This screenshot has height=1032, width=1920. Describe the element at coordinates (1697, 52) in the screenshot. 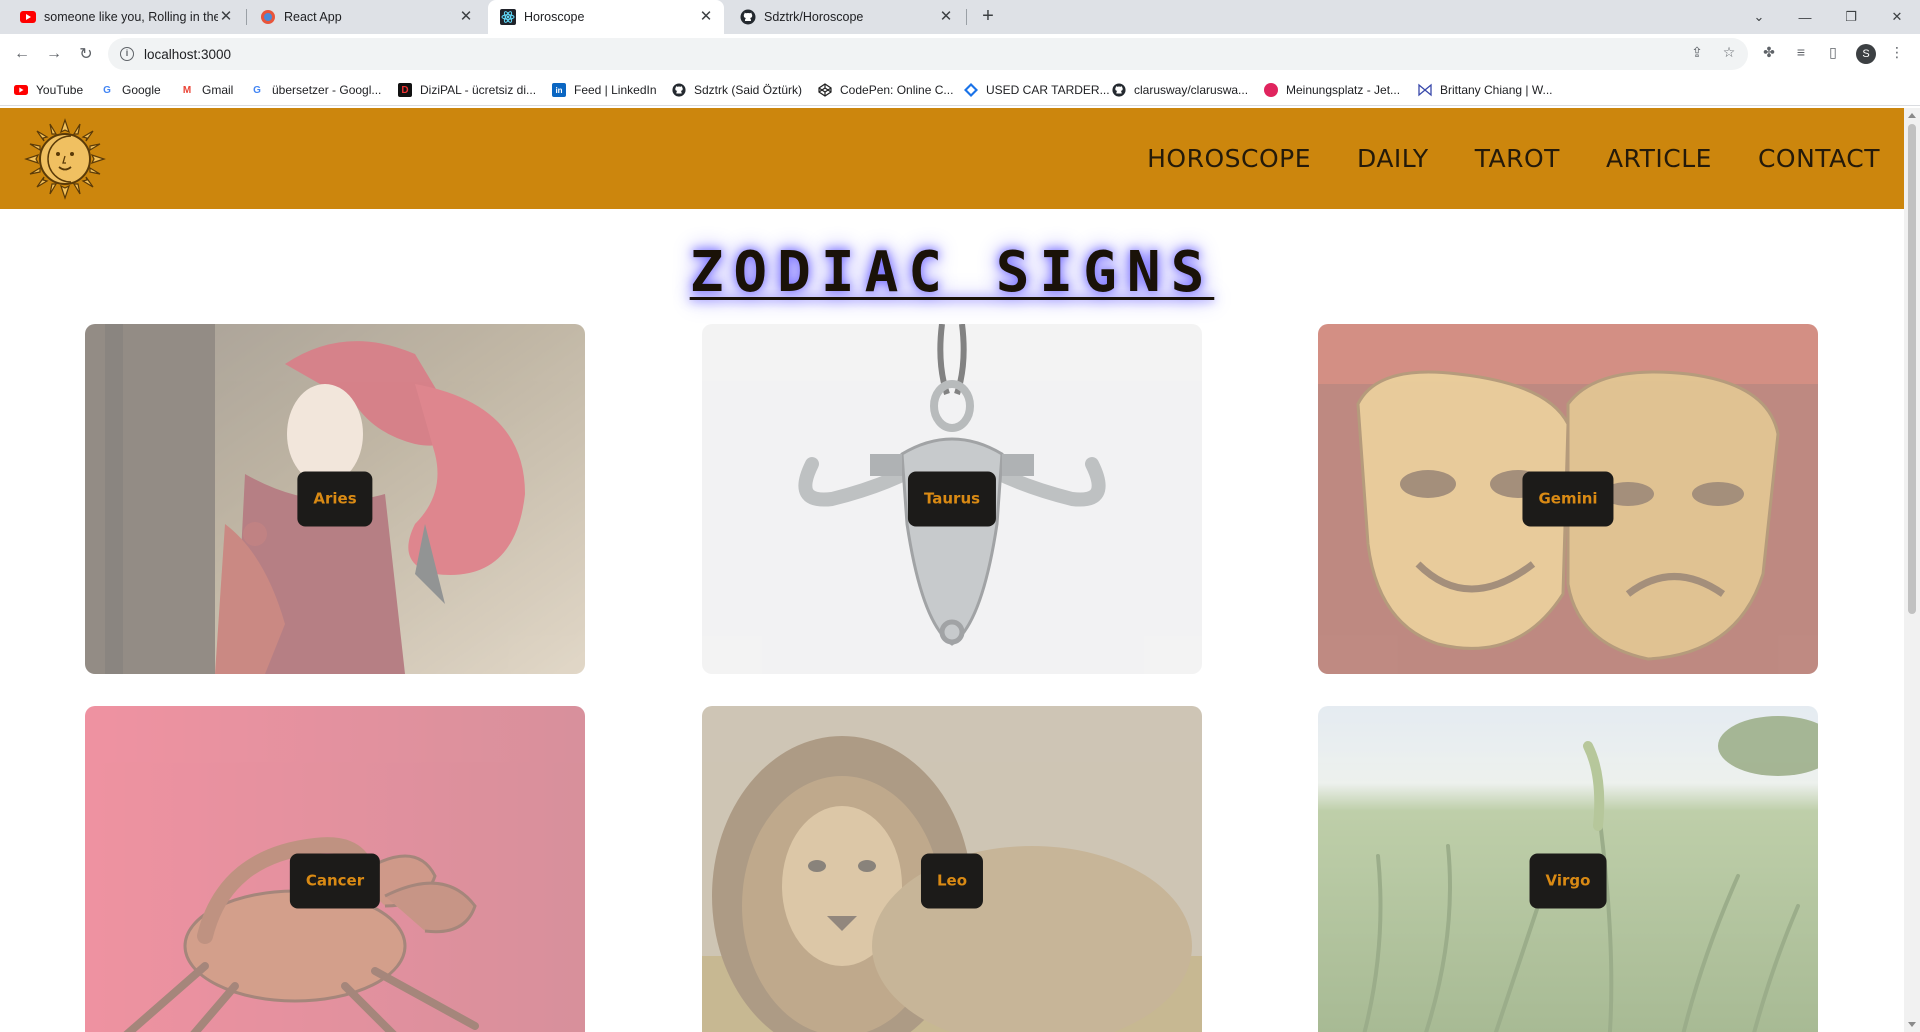

I see `share-icon: ⇪` at that location.